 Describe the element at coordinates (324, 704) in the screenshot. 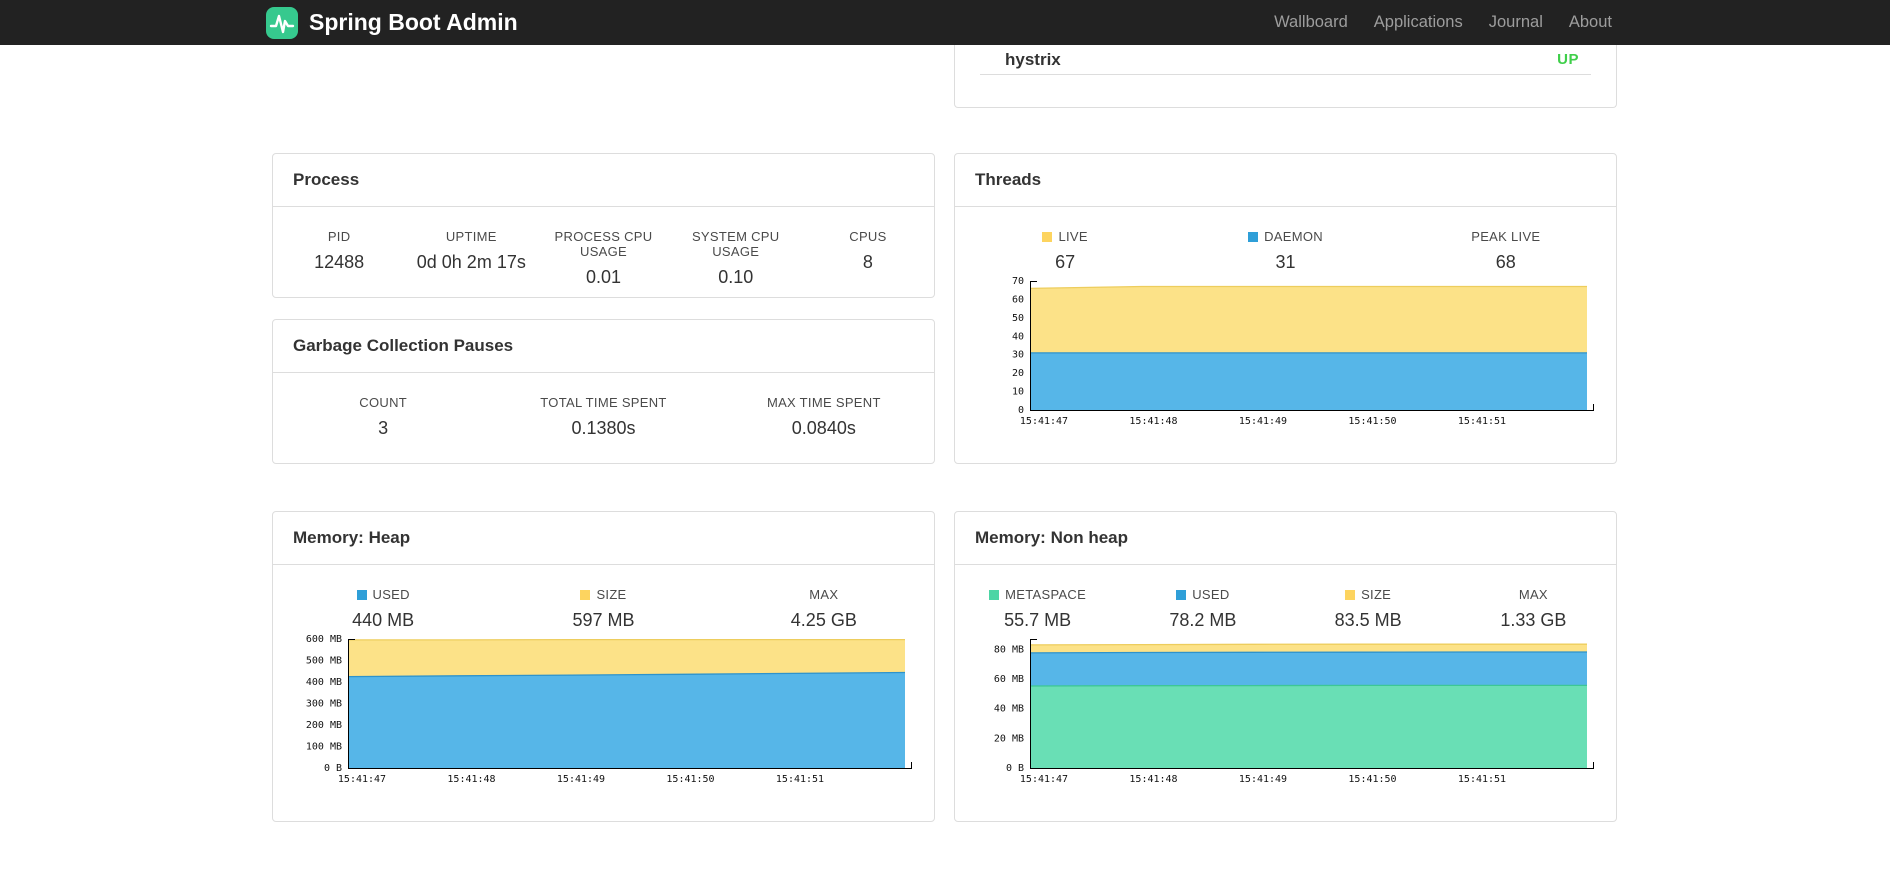

I see `svg-text: 300 MB` at that location.